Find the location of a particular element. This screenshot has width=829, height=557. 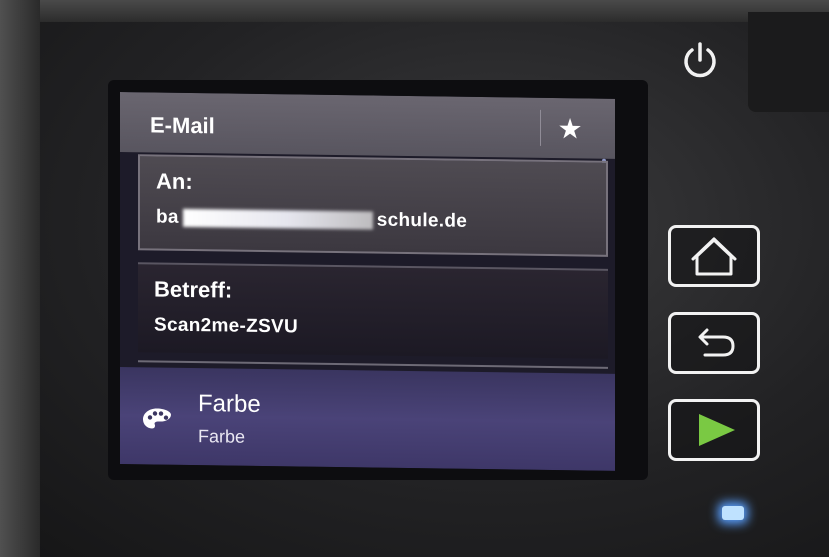

start-icon is located at coordinates (717, 430).